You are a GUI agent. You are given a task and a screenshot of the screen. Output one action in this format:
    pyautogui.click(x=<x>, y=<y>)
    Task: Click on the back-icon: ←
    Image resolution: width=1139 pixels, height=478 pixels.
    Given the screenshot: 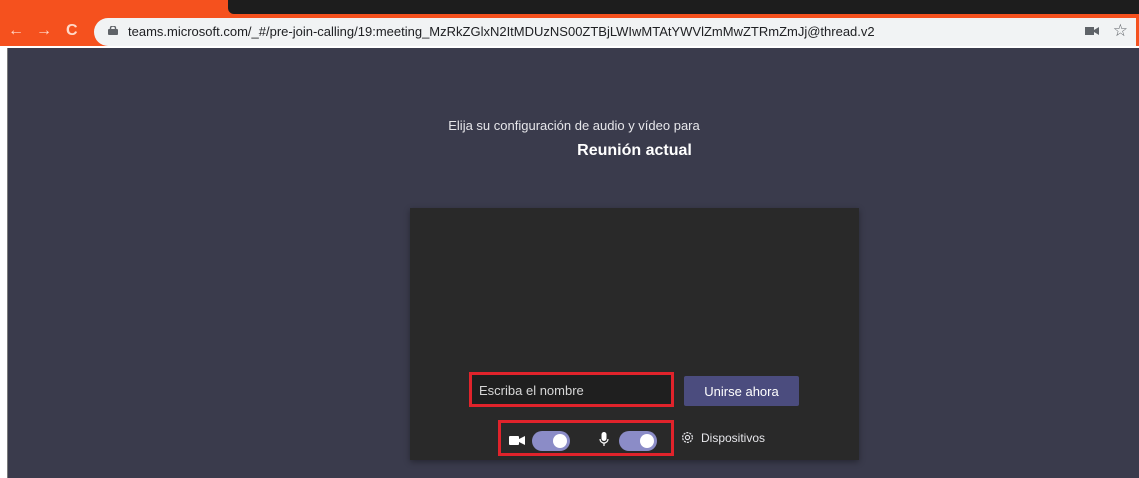 What is the action you would take?
    pyautogui.click(x=16, y=31)
    